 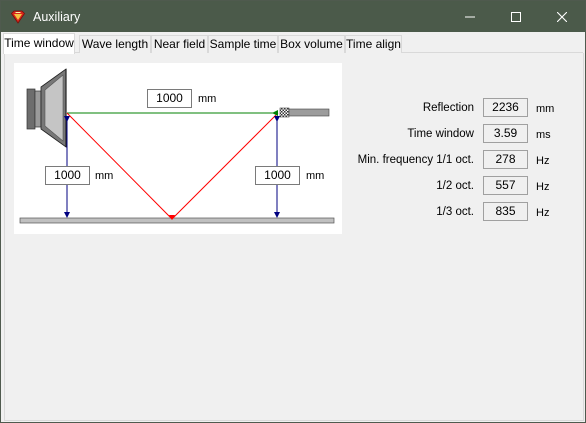 I want to click on tab-time-align: Time align, so click(x=373, y=44).